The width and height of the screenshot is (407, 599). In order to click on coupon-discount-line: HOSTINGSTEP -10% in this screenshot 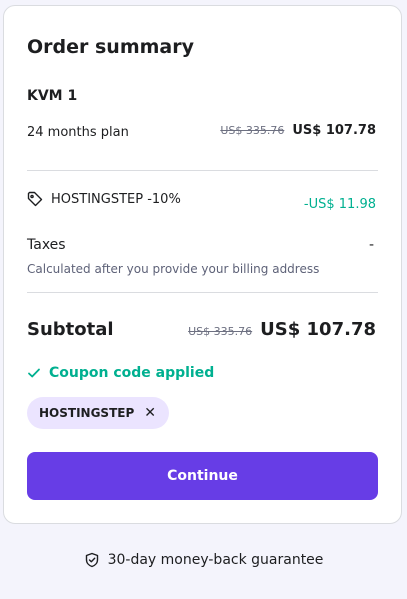, I will do `click(104, 199)`.